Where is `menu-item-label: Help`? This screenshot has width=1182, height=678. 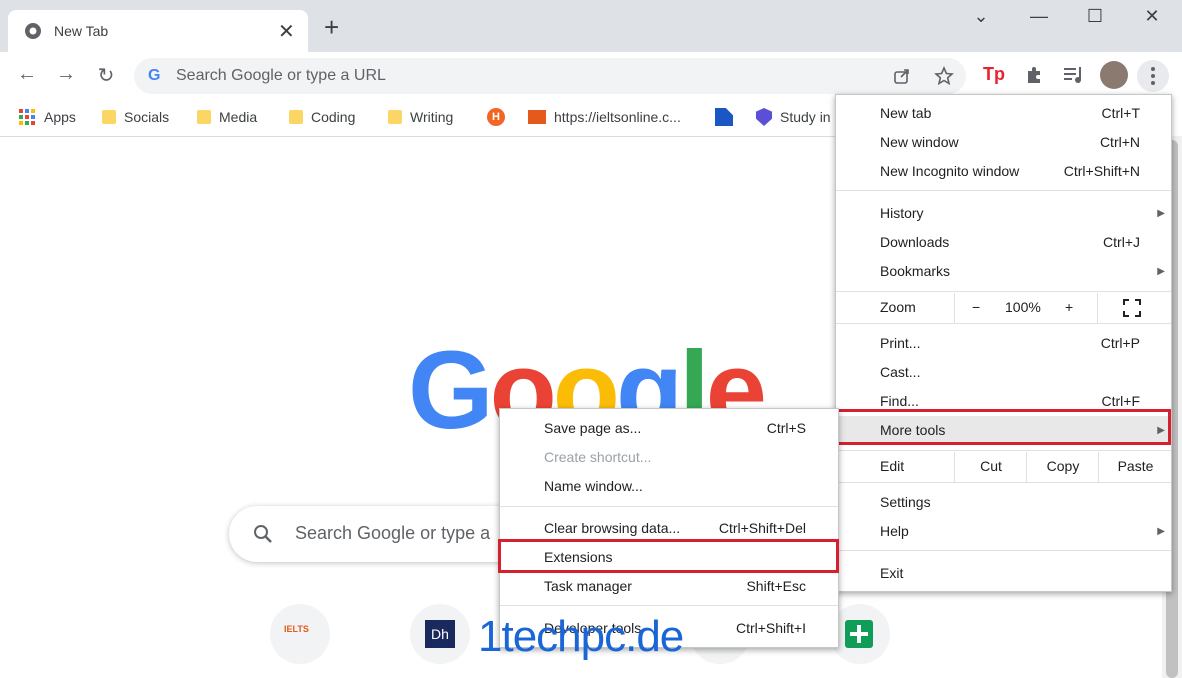
menu-item-label: Help is located at coordinates (894, 531).